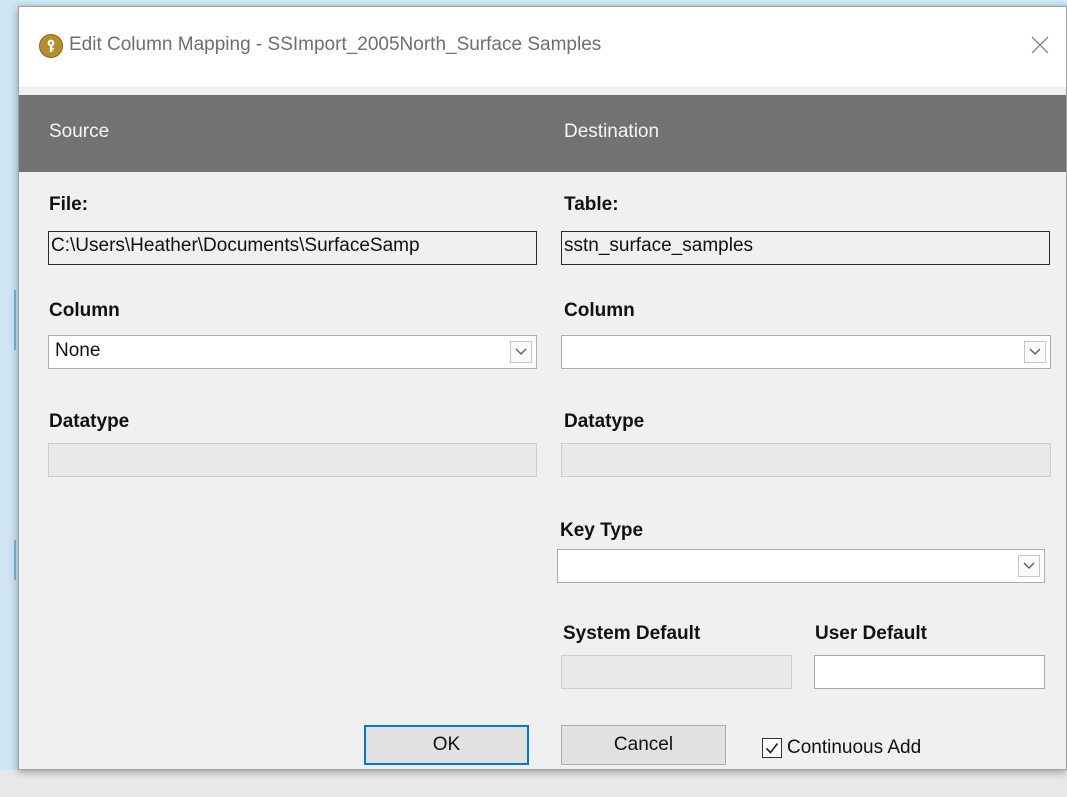  Describe the element at coordinates (79, 131) in the screenshot. I see `source-header: Source` at that location.